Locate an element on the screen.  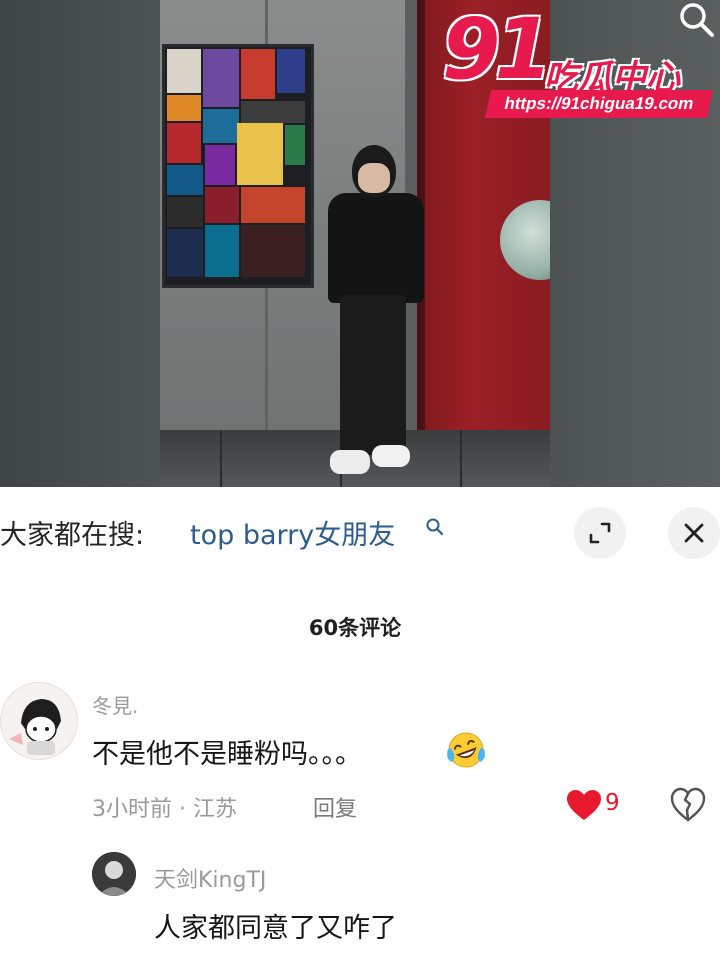
blurred-background-left is located at coordinates (80, 243).